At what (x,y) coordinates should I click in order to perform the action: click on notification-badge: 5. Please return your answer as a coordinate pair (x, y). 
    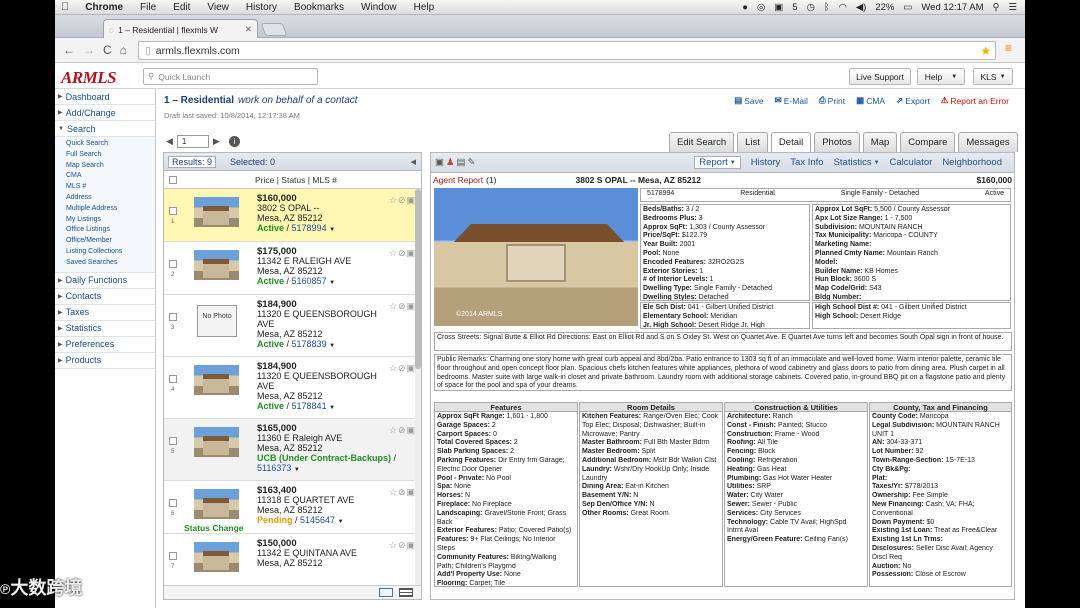
    Looking at the image, I should click on (794, 7).